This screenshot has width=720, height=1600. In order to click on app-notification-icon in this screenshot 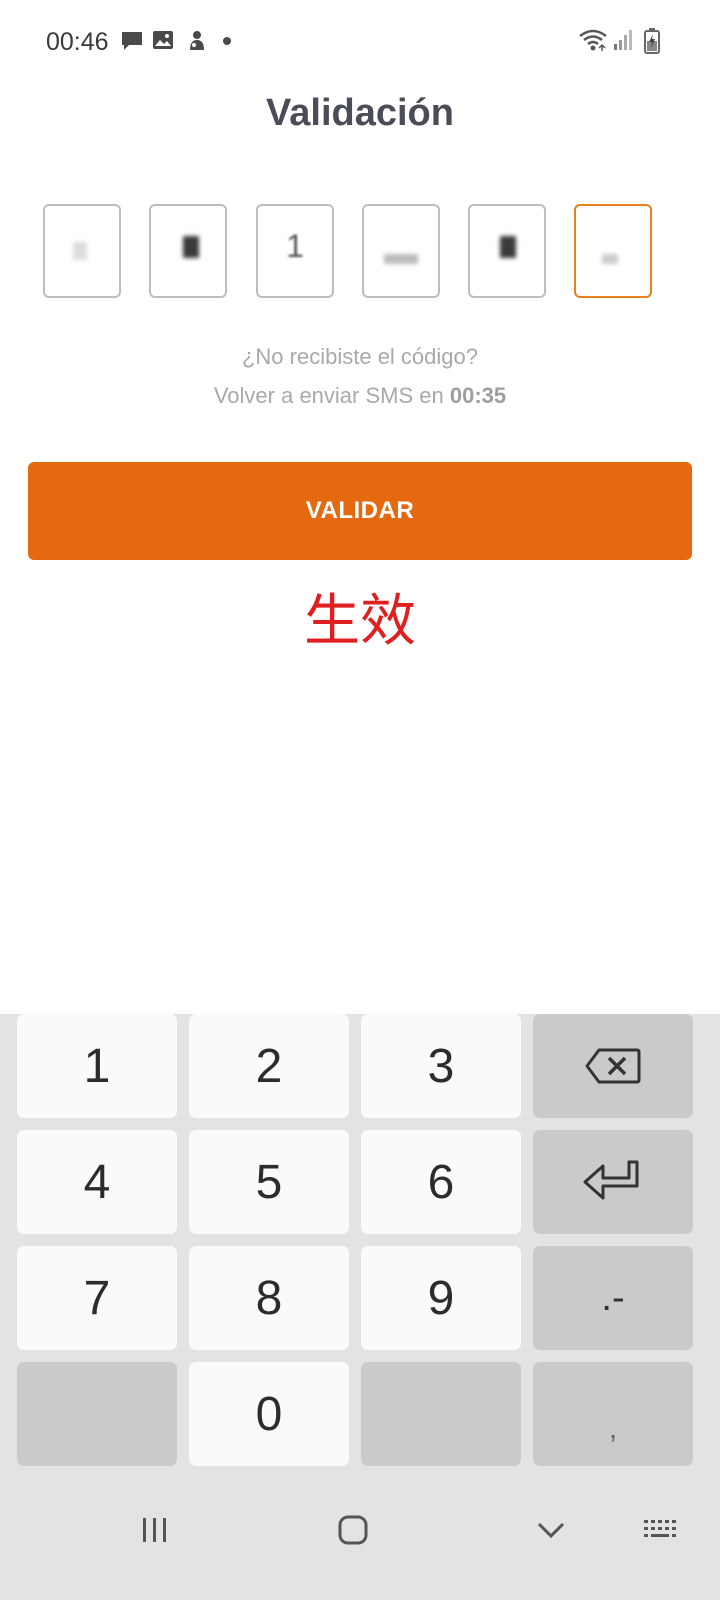, I will do `click(197, 40)`.